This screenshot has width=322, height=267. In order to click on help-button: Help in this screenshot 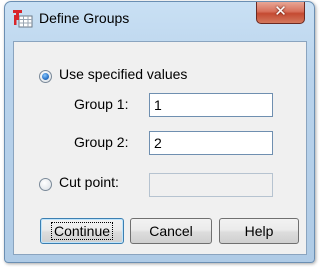, I will do `click(259, 231)`.